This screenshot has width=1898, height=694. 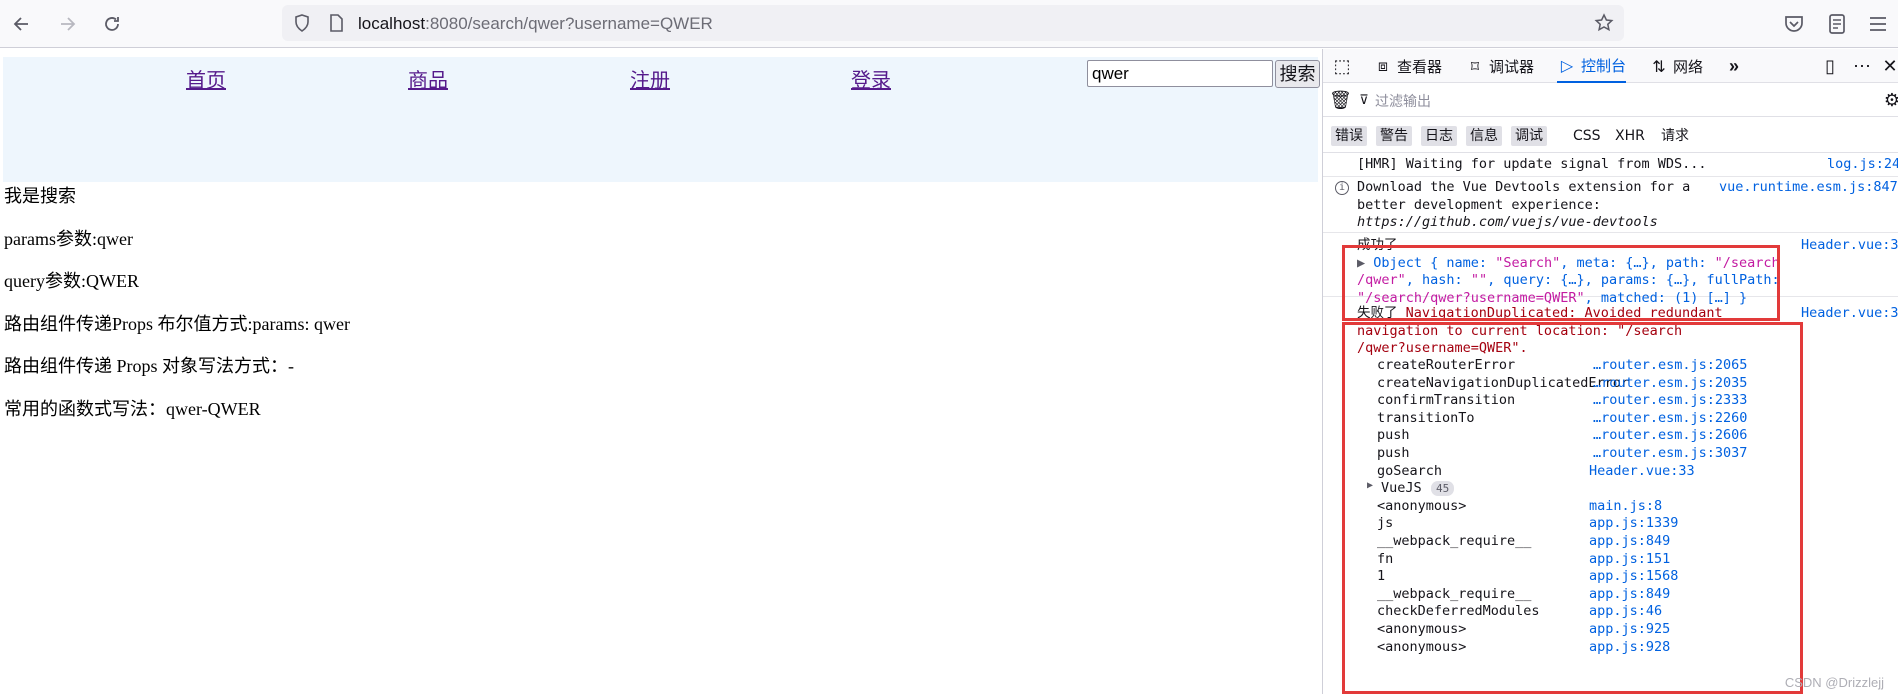 I want to click on more-tabs-icon: », so click(x=1734, y=66).